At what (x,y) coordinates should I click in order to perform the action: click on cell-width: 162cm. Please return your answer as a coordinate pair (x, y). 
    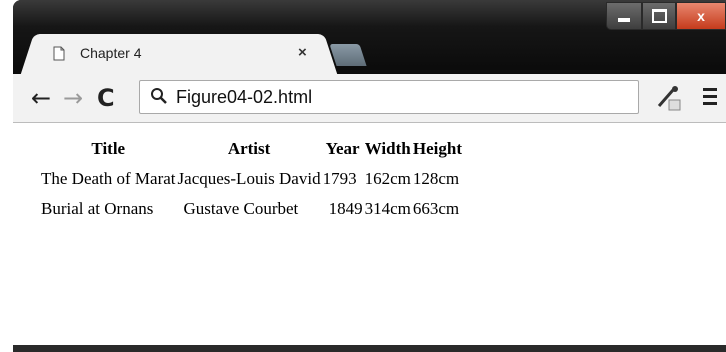
    Looking at the image, I should click on (387, 178).